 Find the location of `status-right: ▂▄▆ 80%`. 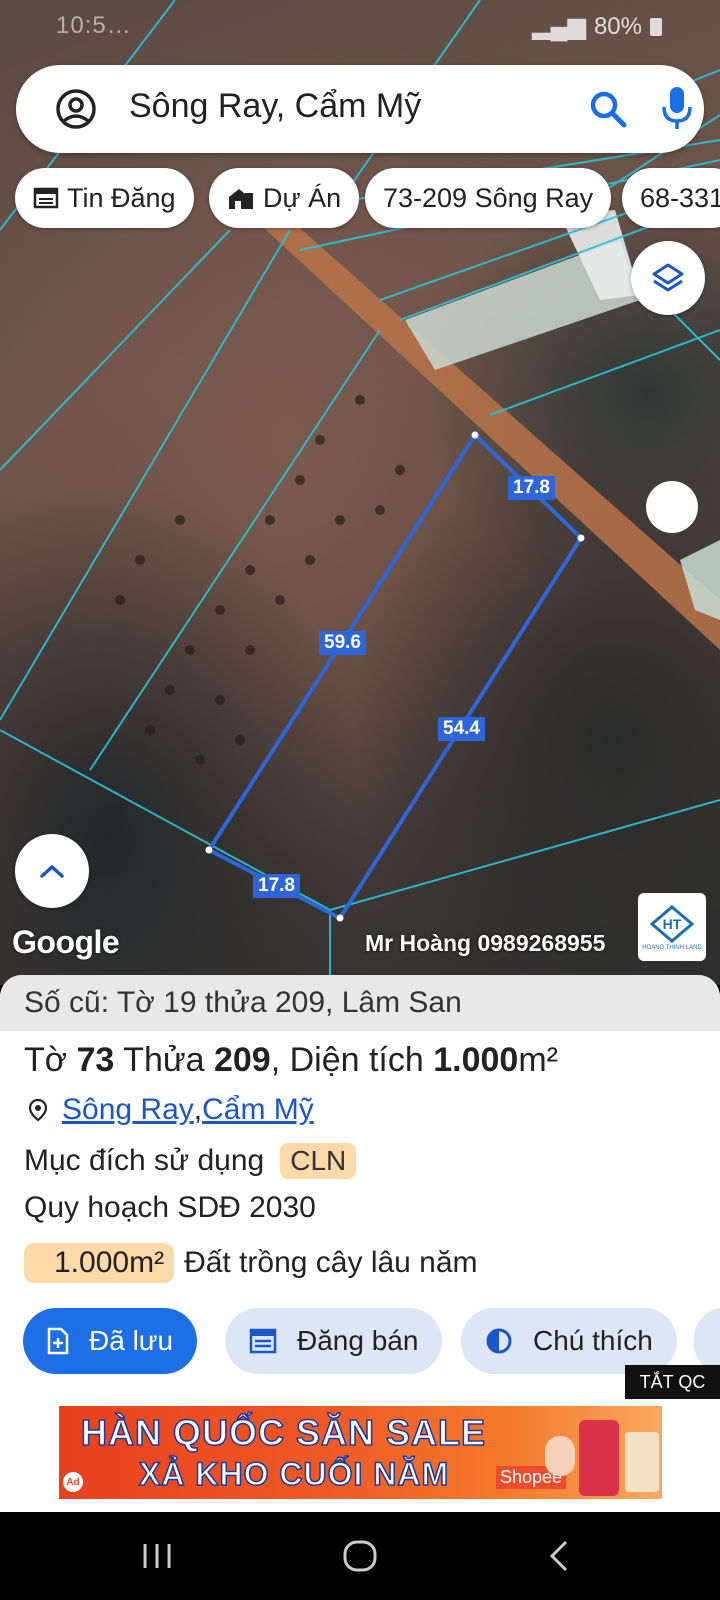

status-right: ▂▄▆ 80% is located at coordinates (597, 26).